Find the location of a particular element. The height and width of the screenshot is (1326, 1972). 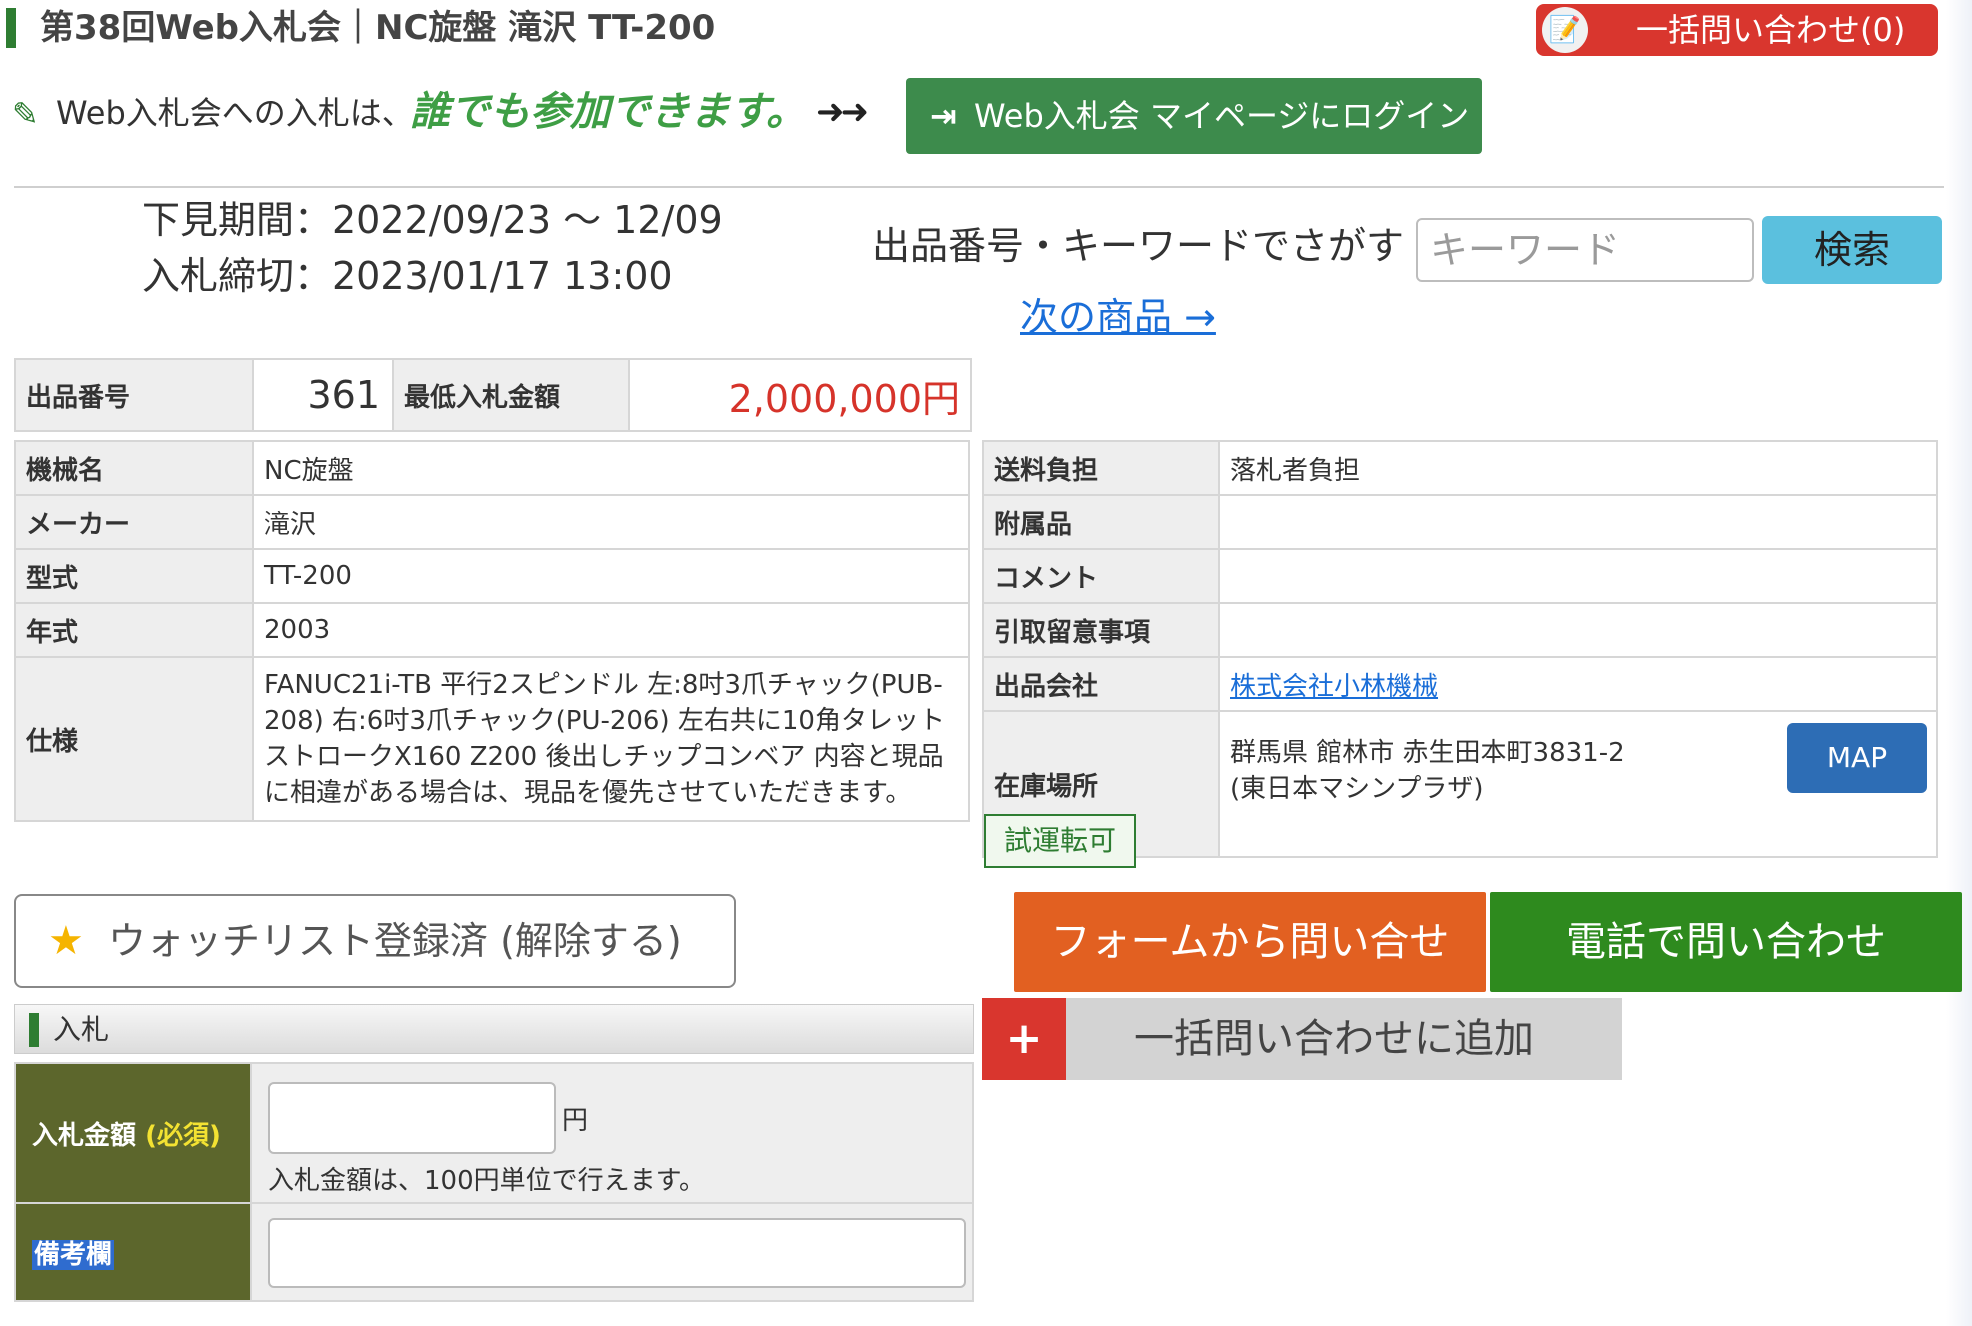

company-label: 出品会社 is located at coordinates (1101, 684).